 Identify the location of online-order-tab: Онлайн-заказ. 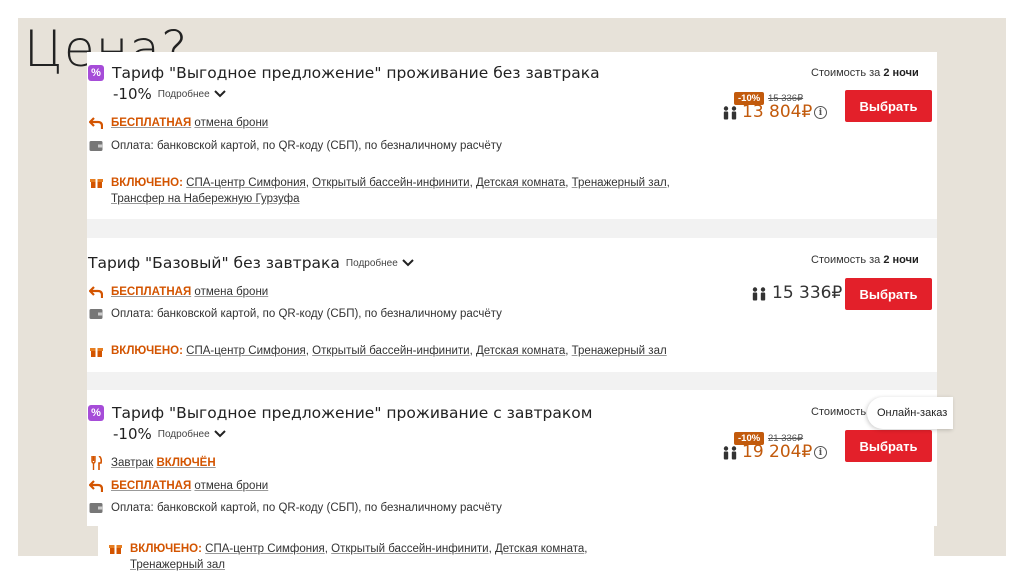
(910, 413).